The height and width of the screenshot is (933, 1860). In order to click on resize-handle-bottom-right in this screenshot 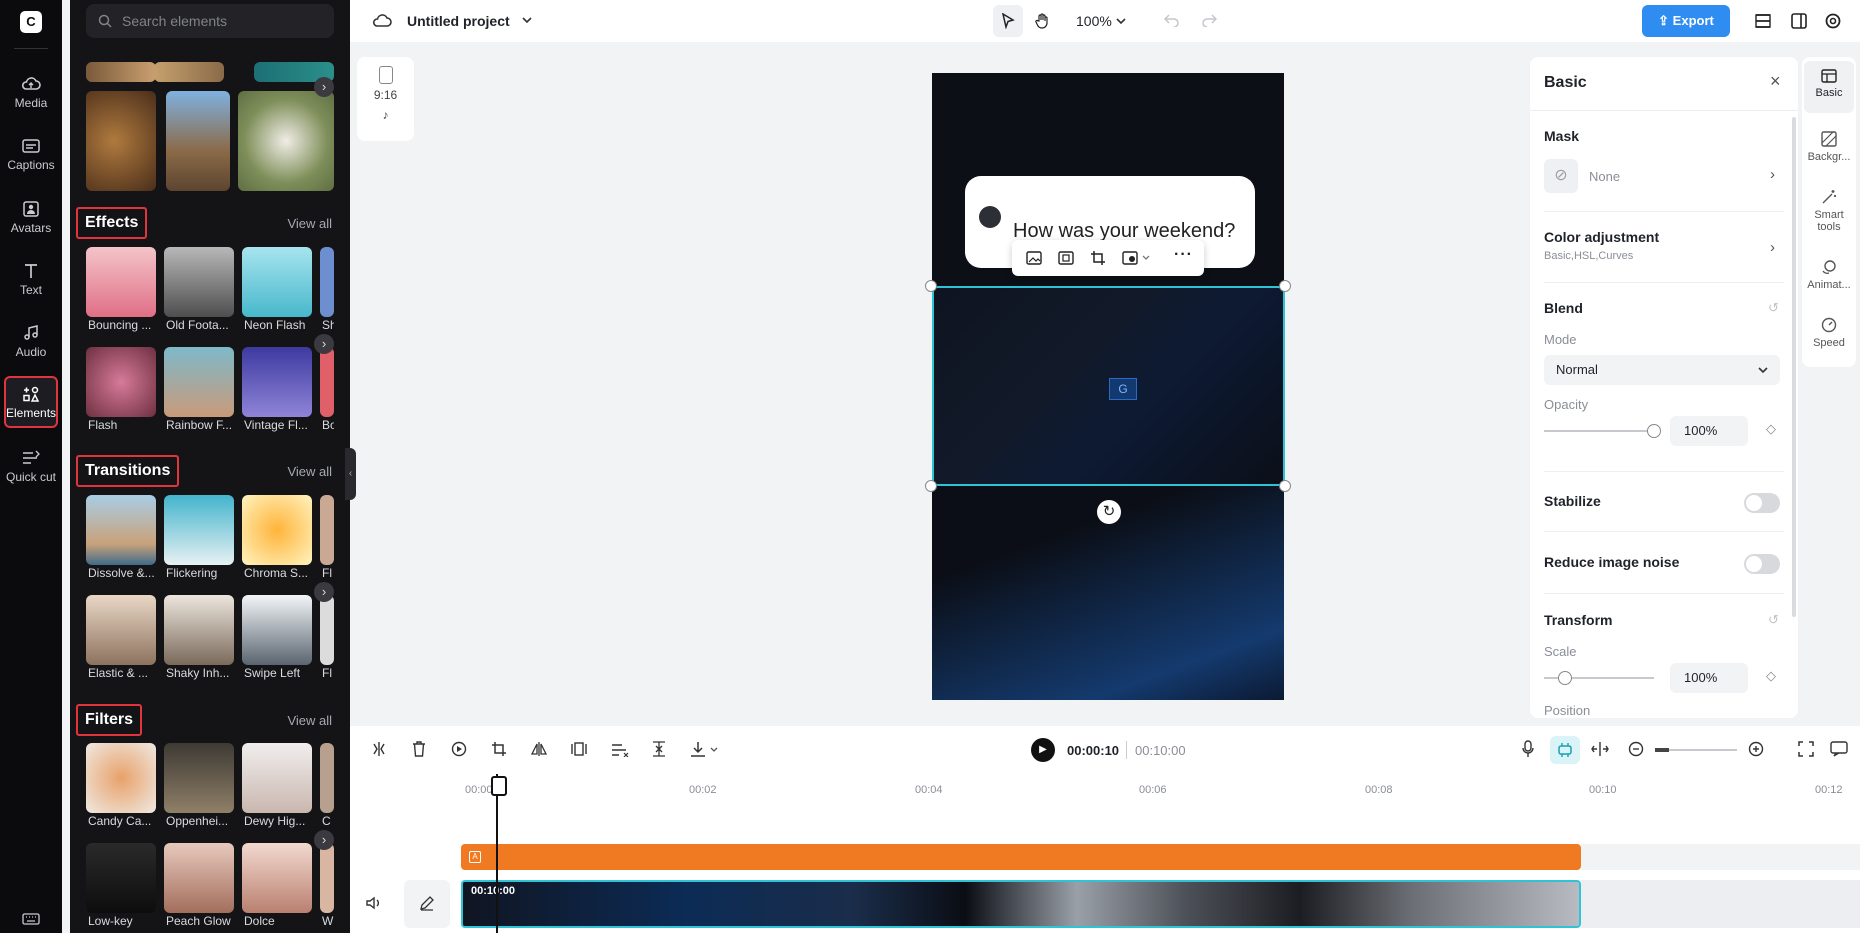, I will do `click(1285, 486)`.